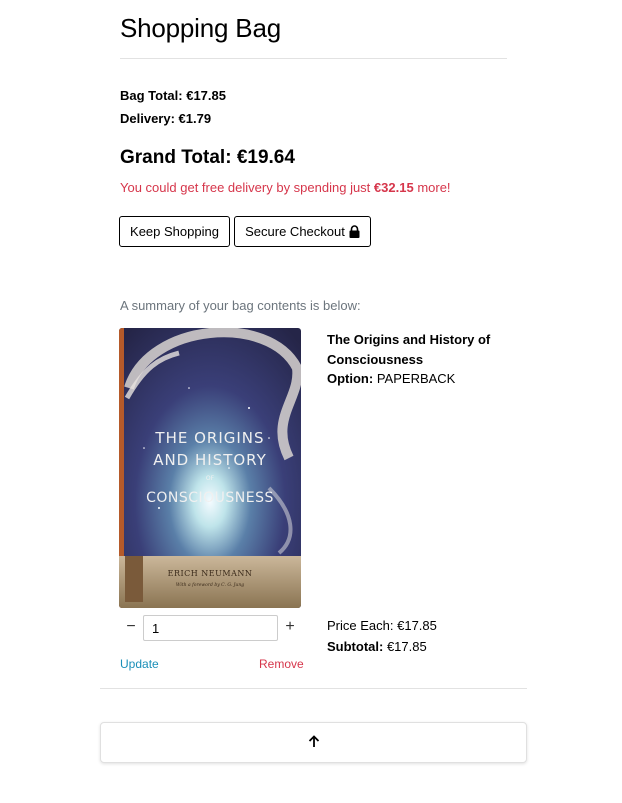 The image size is (622, 803). I want to click on secure-checkout-button: Secure Checkout, so click(302, 231).